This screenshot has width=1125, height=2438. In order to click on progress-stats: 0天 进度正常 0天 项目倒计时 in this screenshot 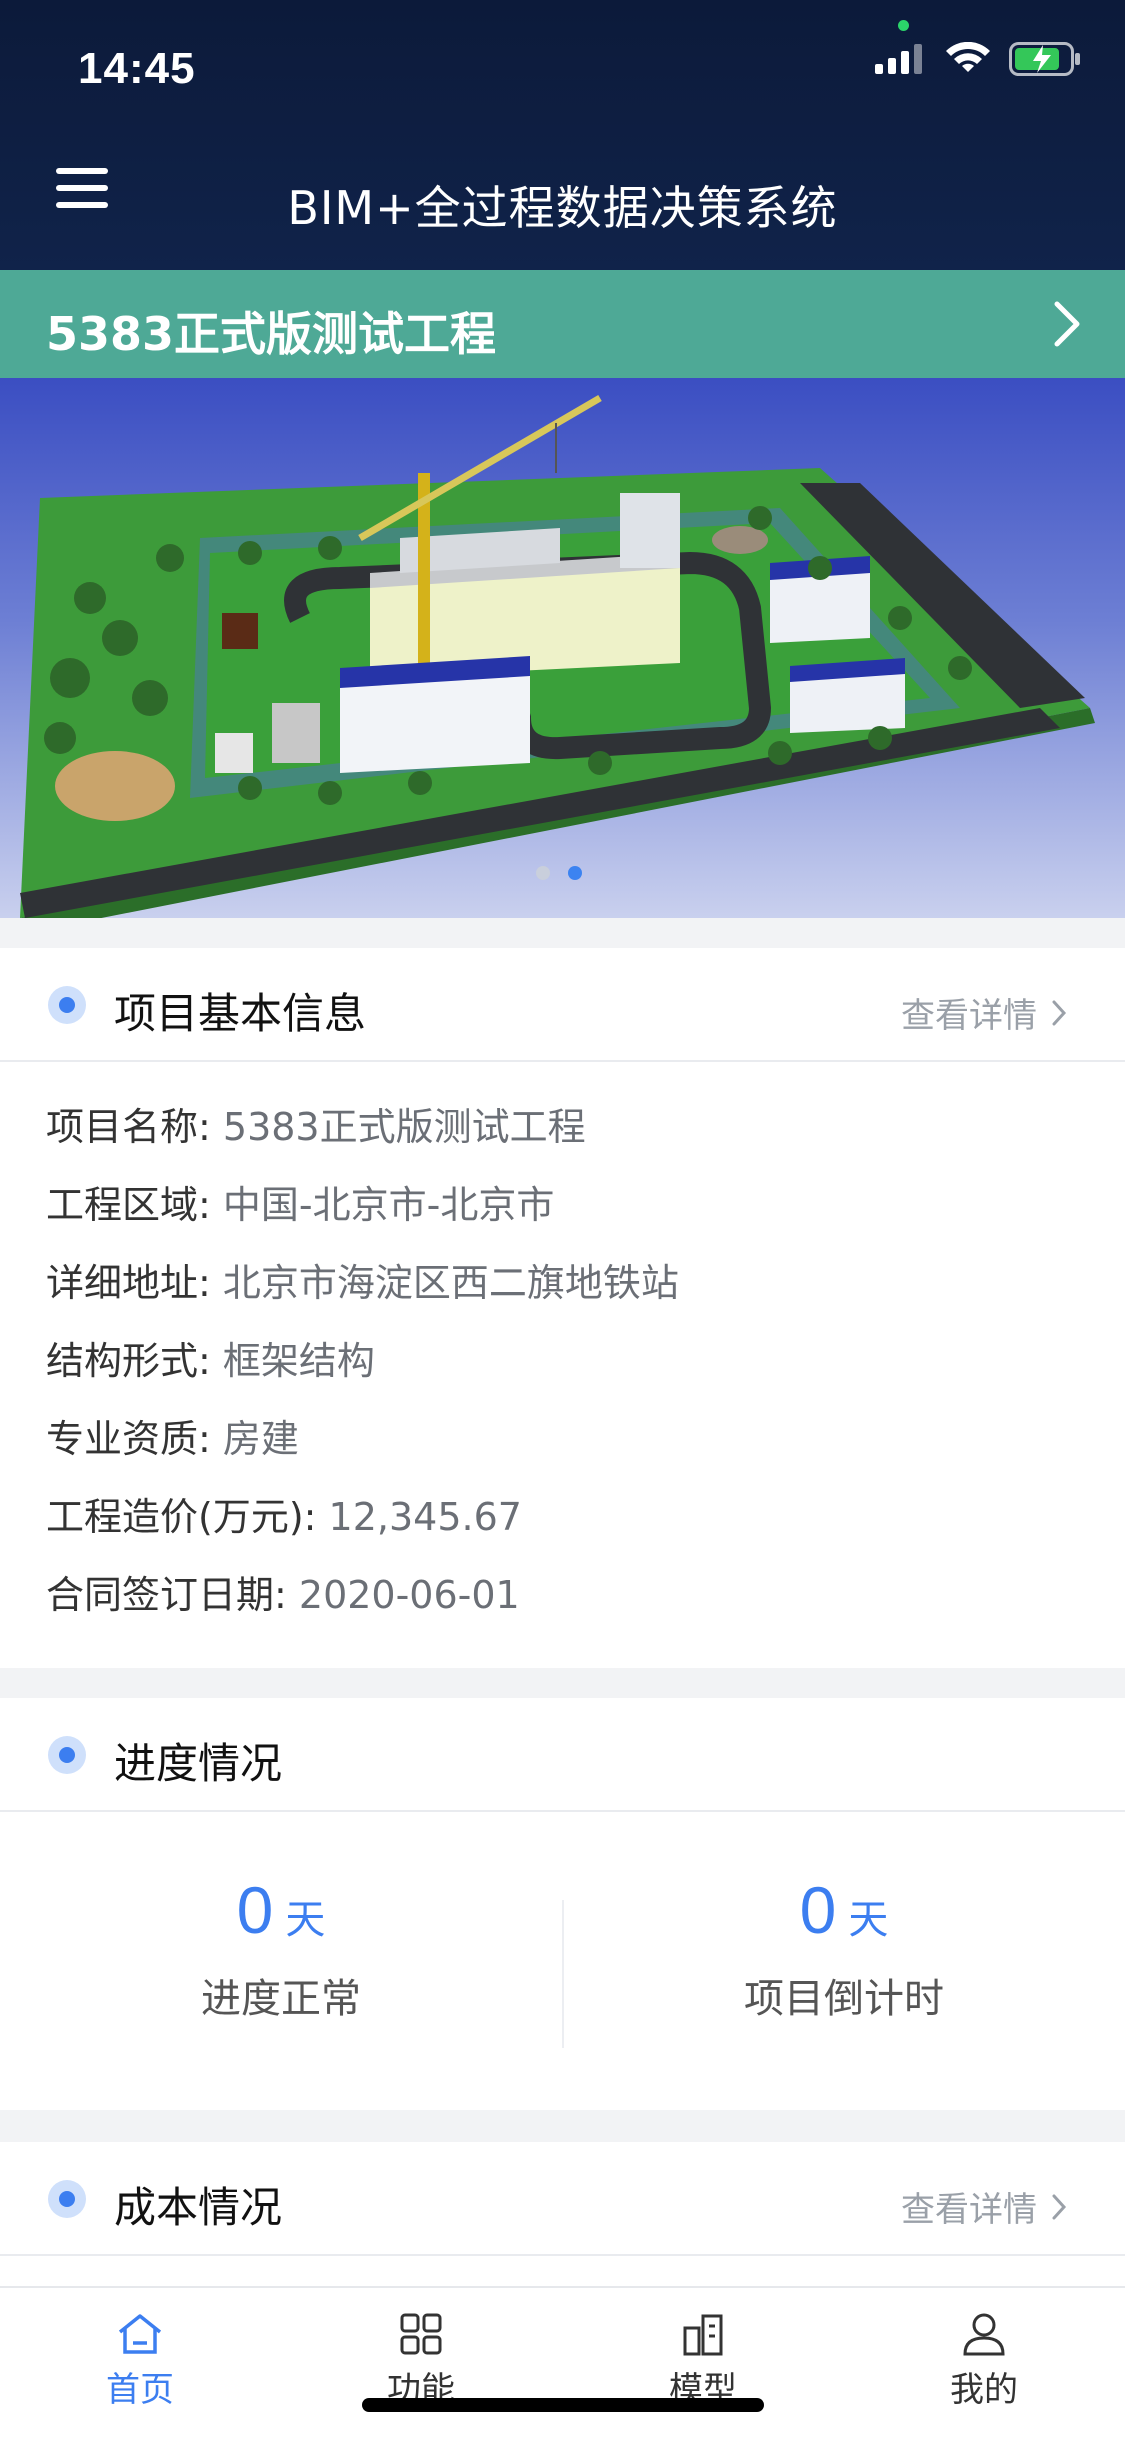, I will do `click(562, 1962)`.